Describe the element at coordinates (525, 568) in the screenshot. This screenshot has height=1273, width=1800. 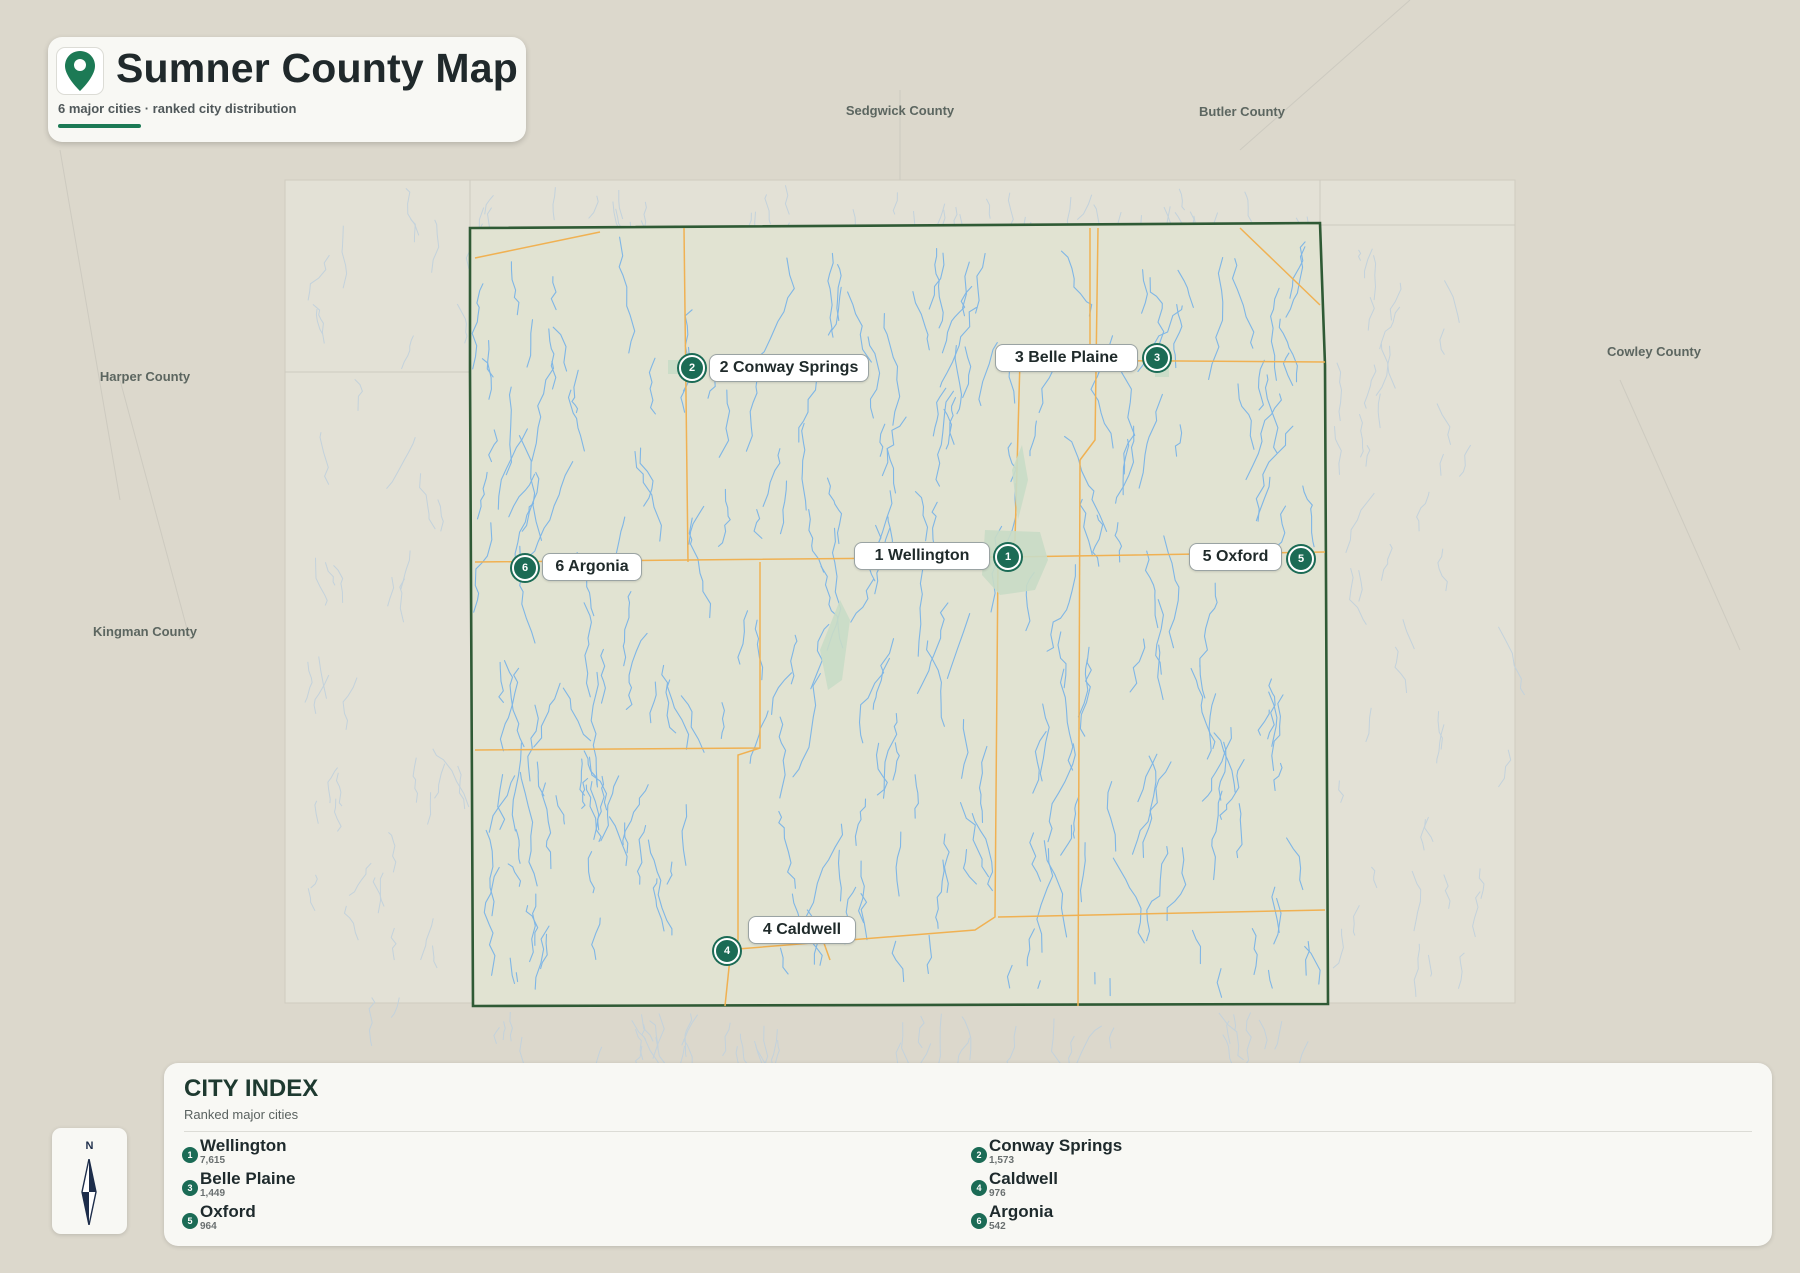
I see `city-marker-argonia: 6` at that location.